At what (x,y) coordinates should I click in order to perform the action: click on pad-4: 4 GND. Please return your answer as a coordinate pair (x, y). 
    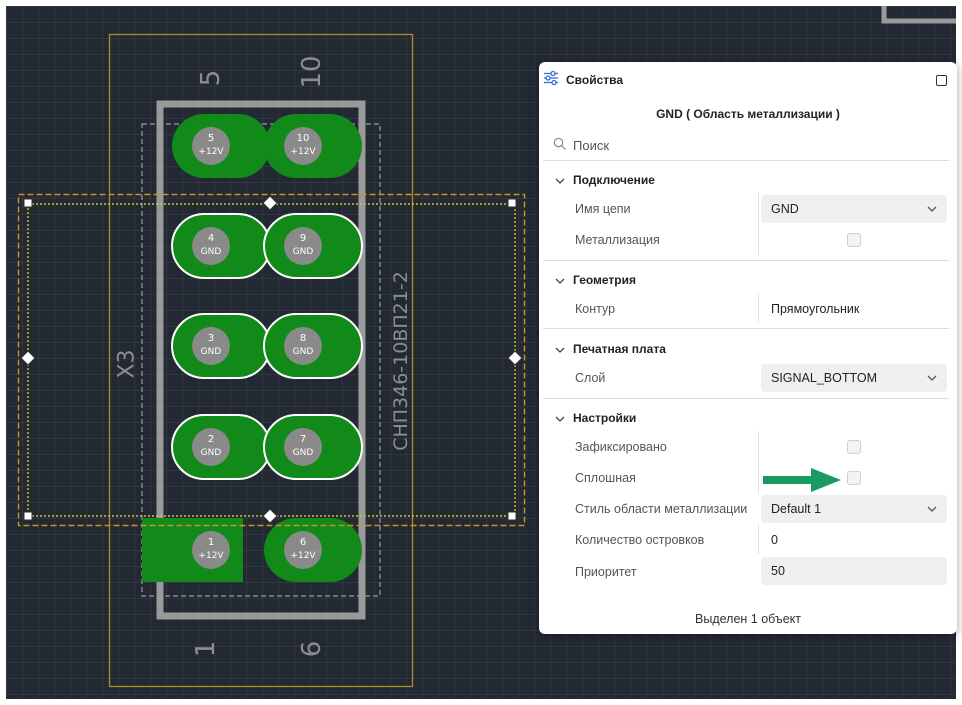
    Looking at the image, I should click on (221, 246).